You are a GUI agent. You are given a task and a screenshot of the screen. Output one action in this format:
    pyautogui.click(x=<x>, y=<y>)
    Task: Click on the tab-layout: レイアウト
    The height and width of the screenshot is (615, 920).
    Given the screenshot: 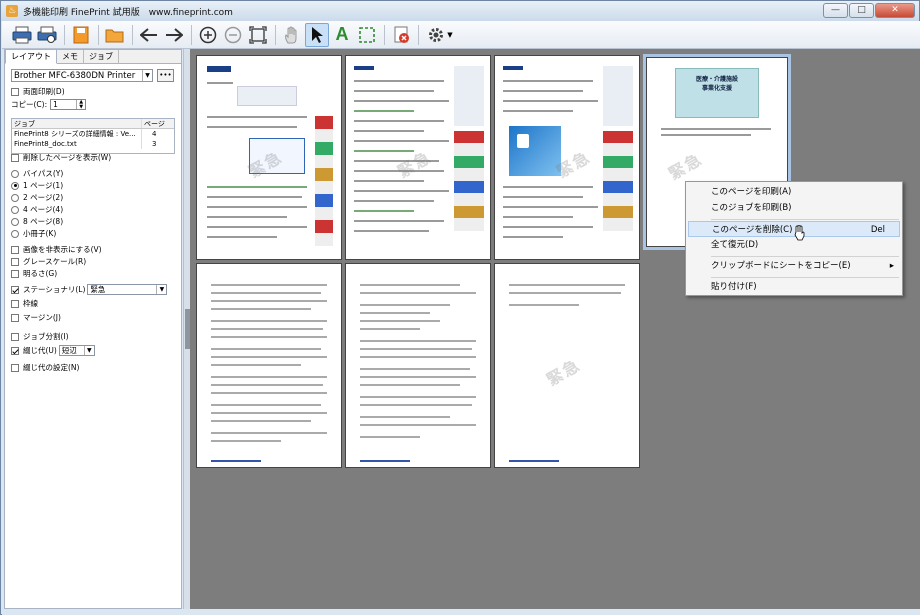 What is the action you would take?
    pyautogui.click(x=31, y=56)
    